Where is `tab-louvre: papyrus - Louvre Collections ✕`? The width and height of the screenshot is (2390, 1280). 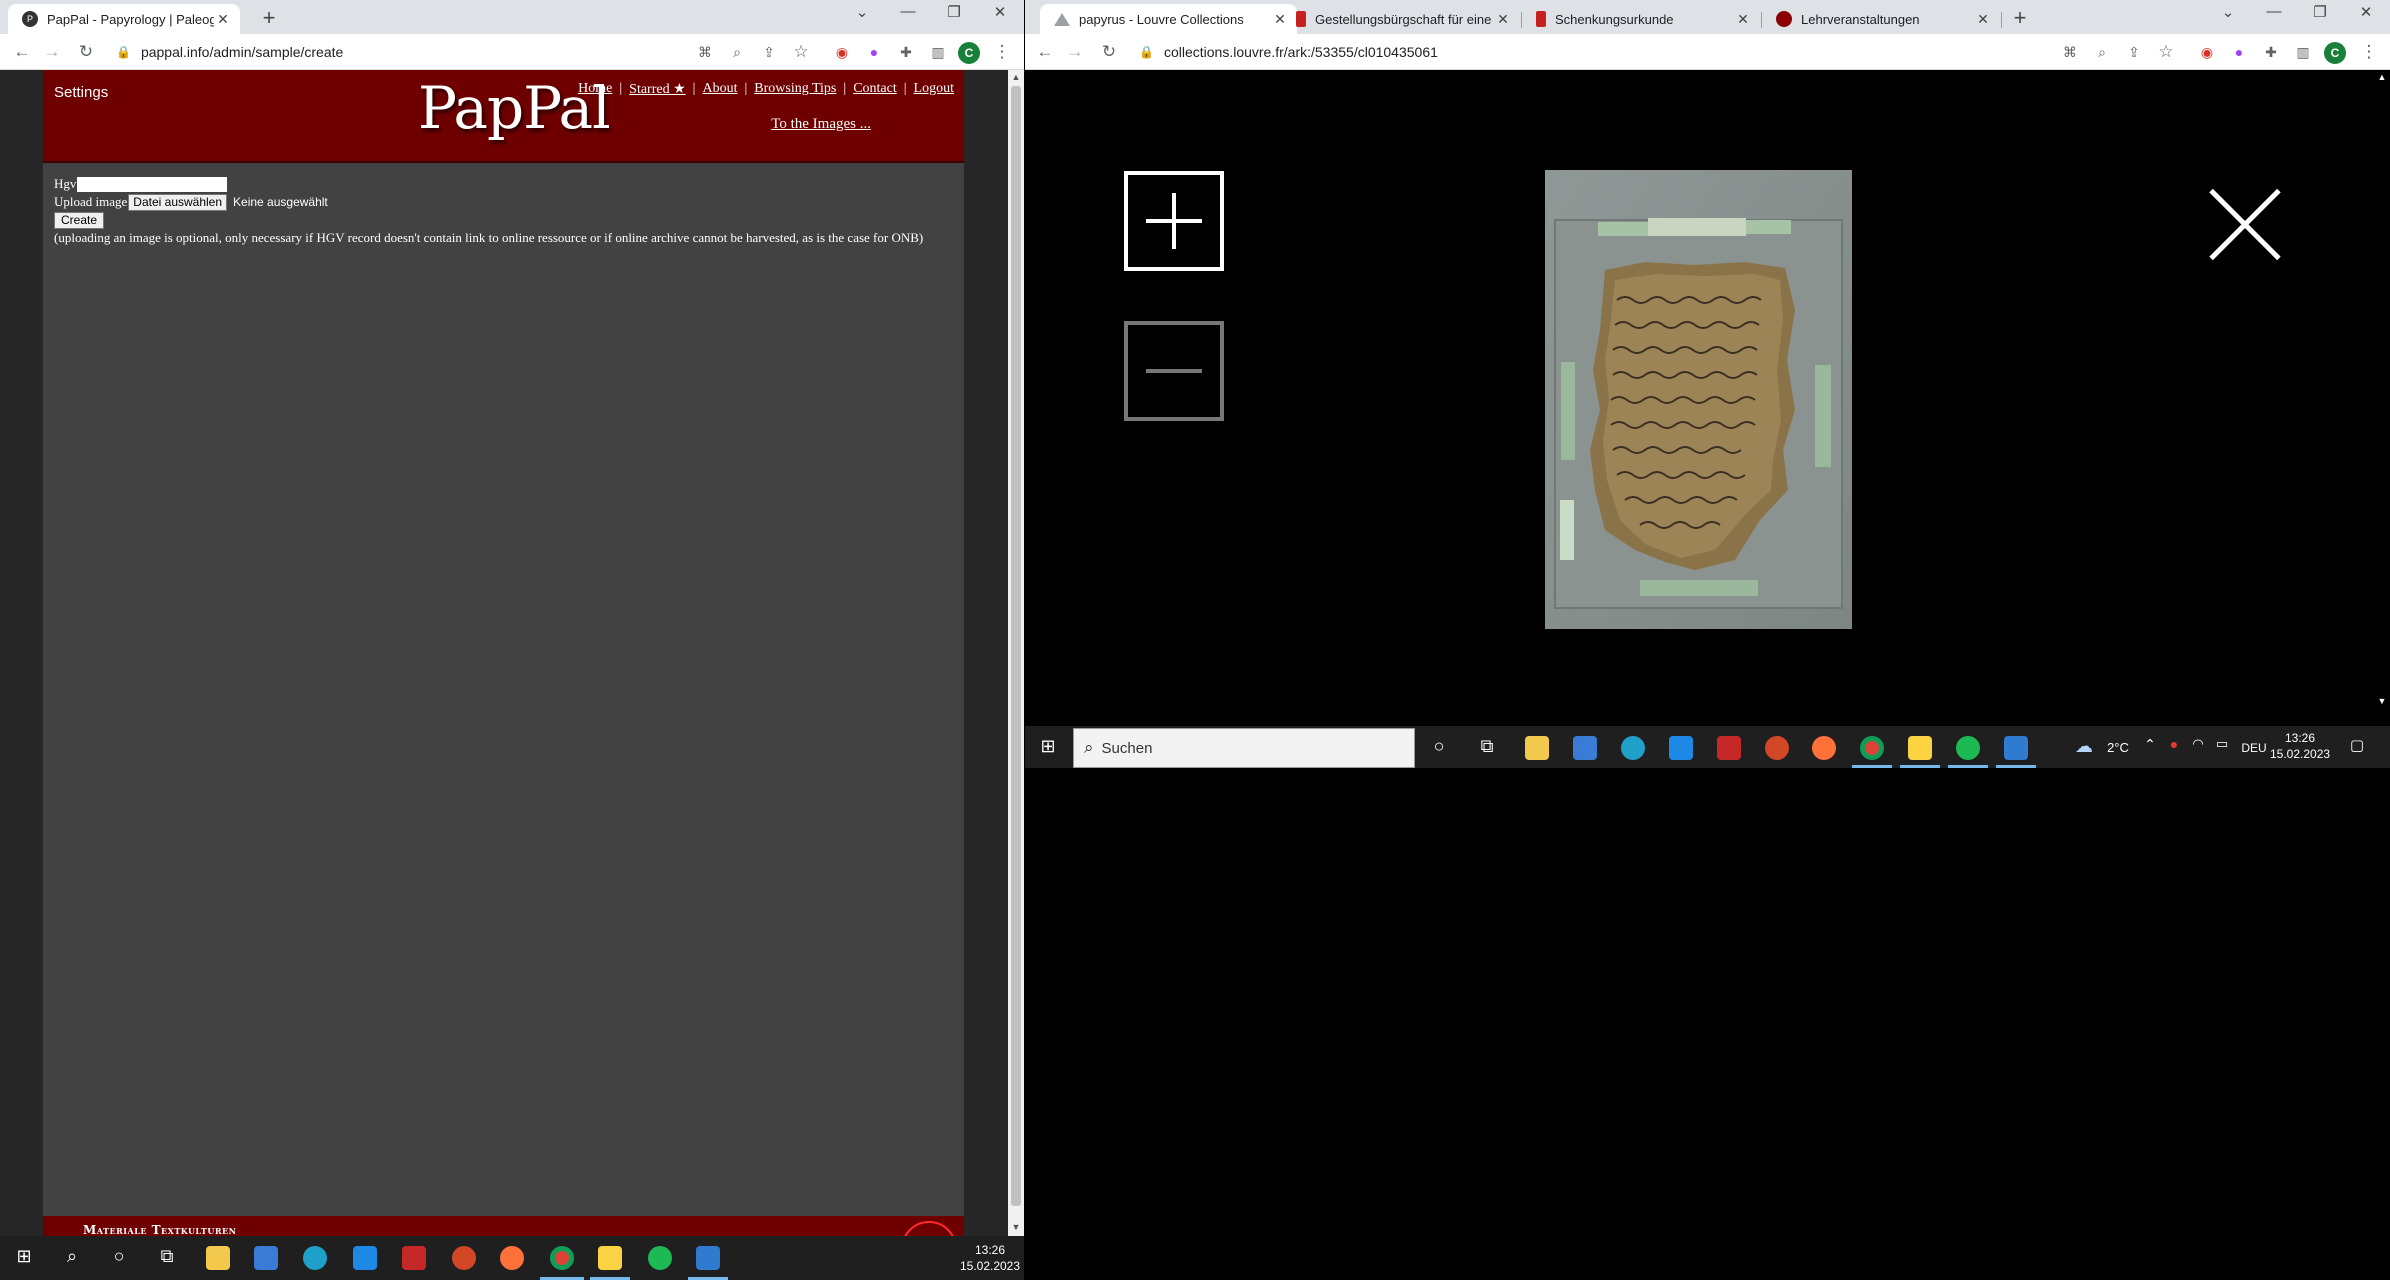 tab-louvre: papyrus - Louvre Collections ✕ is located at coordinates (1168, 19).